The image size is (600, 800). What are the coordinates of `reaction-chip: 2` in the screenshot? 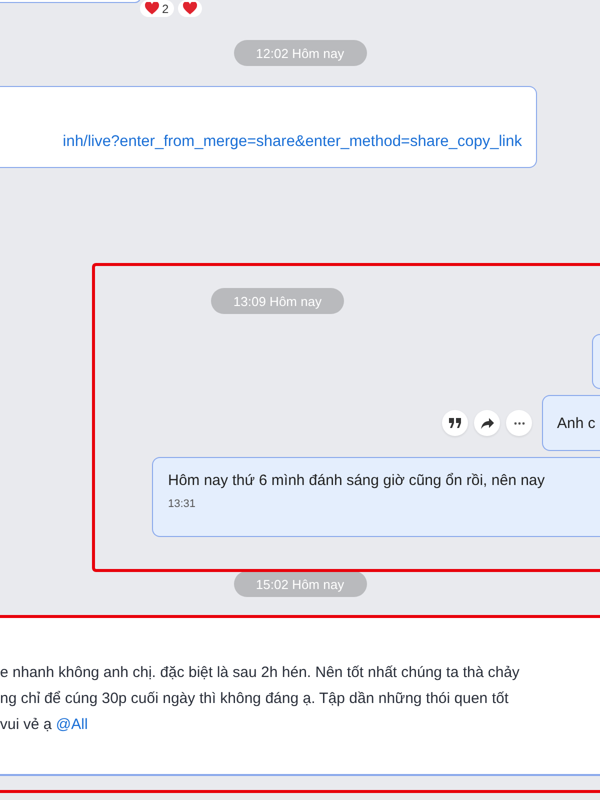 It's located at (157, 8).